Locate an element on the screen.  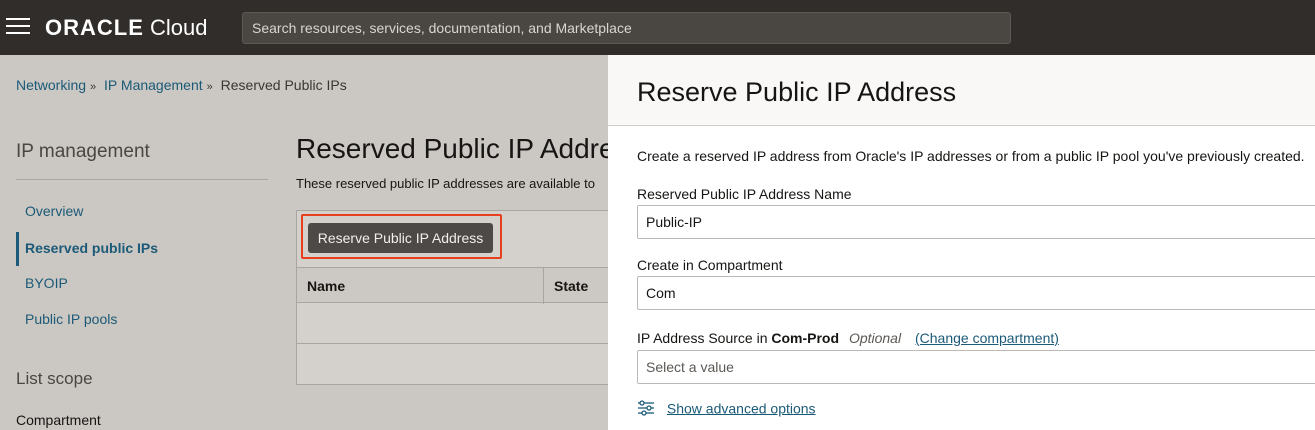
breadcrumb-networking: Networking is located at coordinates (51, 85).